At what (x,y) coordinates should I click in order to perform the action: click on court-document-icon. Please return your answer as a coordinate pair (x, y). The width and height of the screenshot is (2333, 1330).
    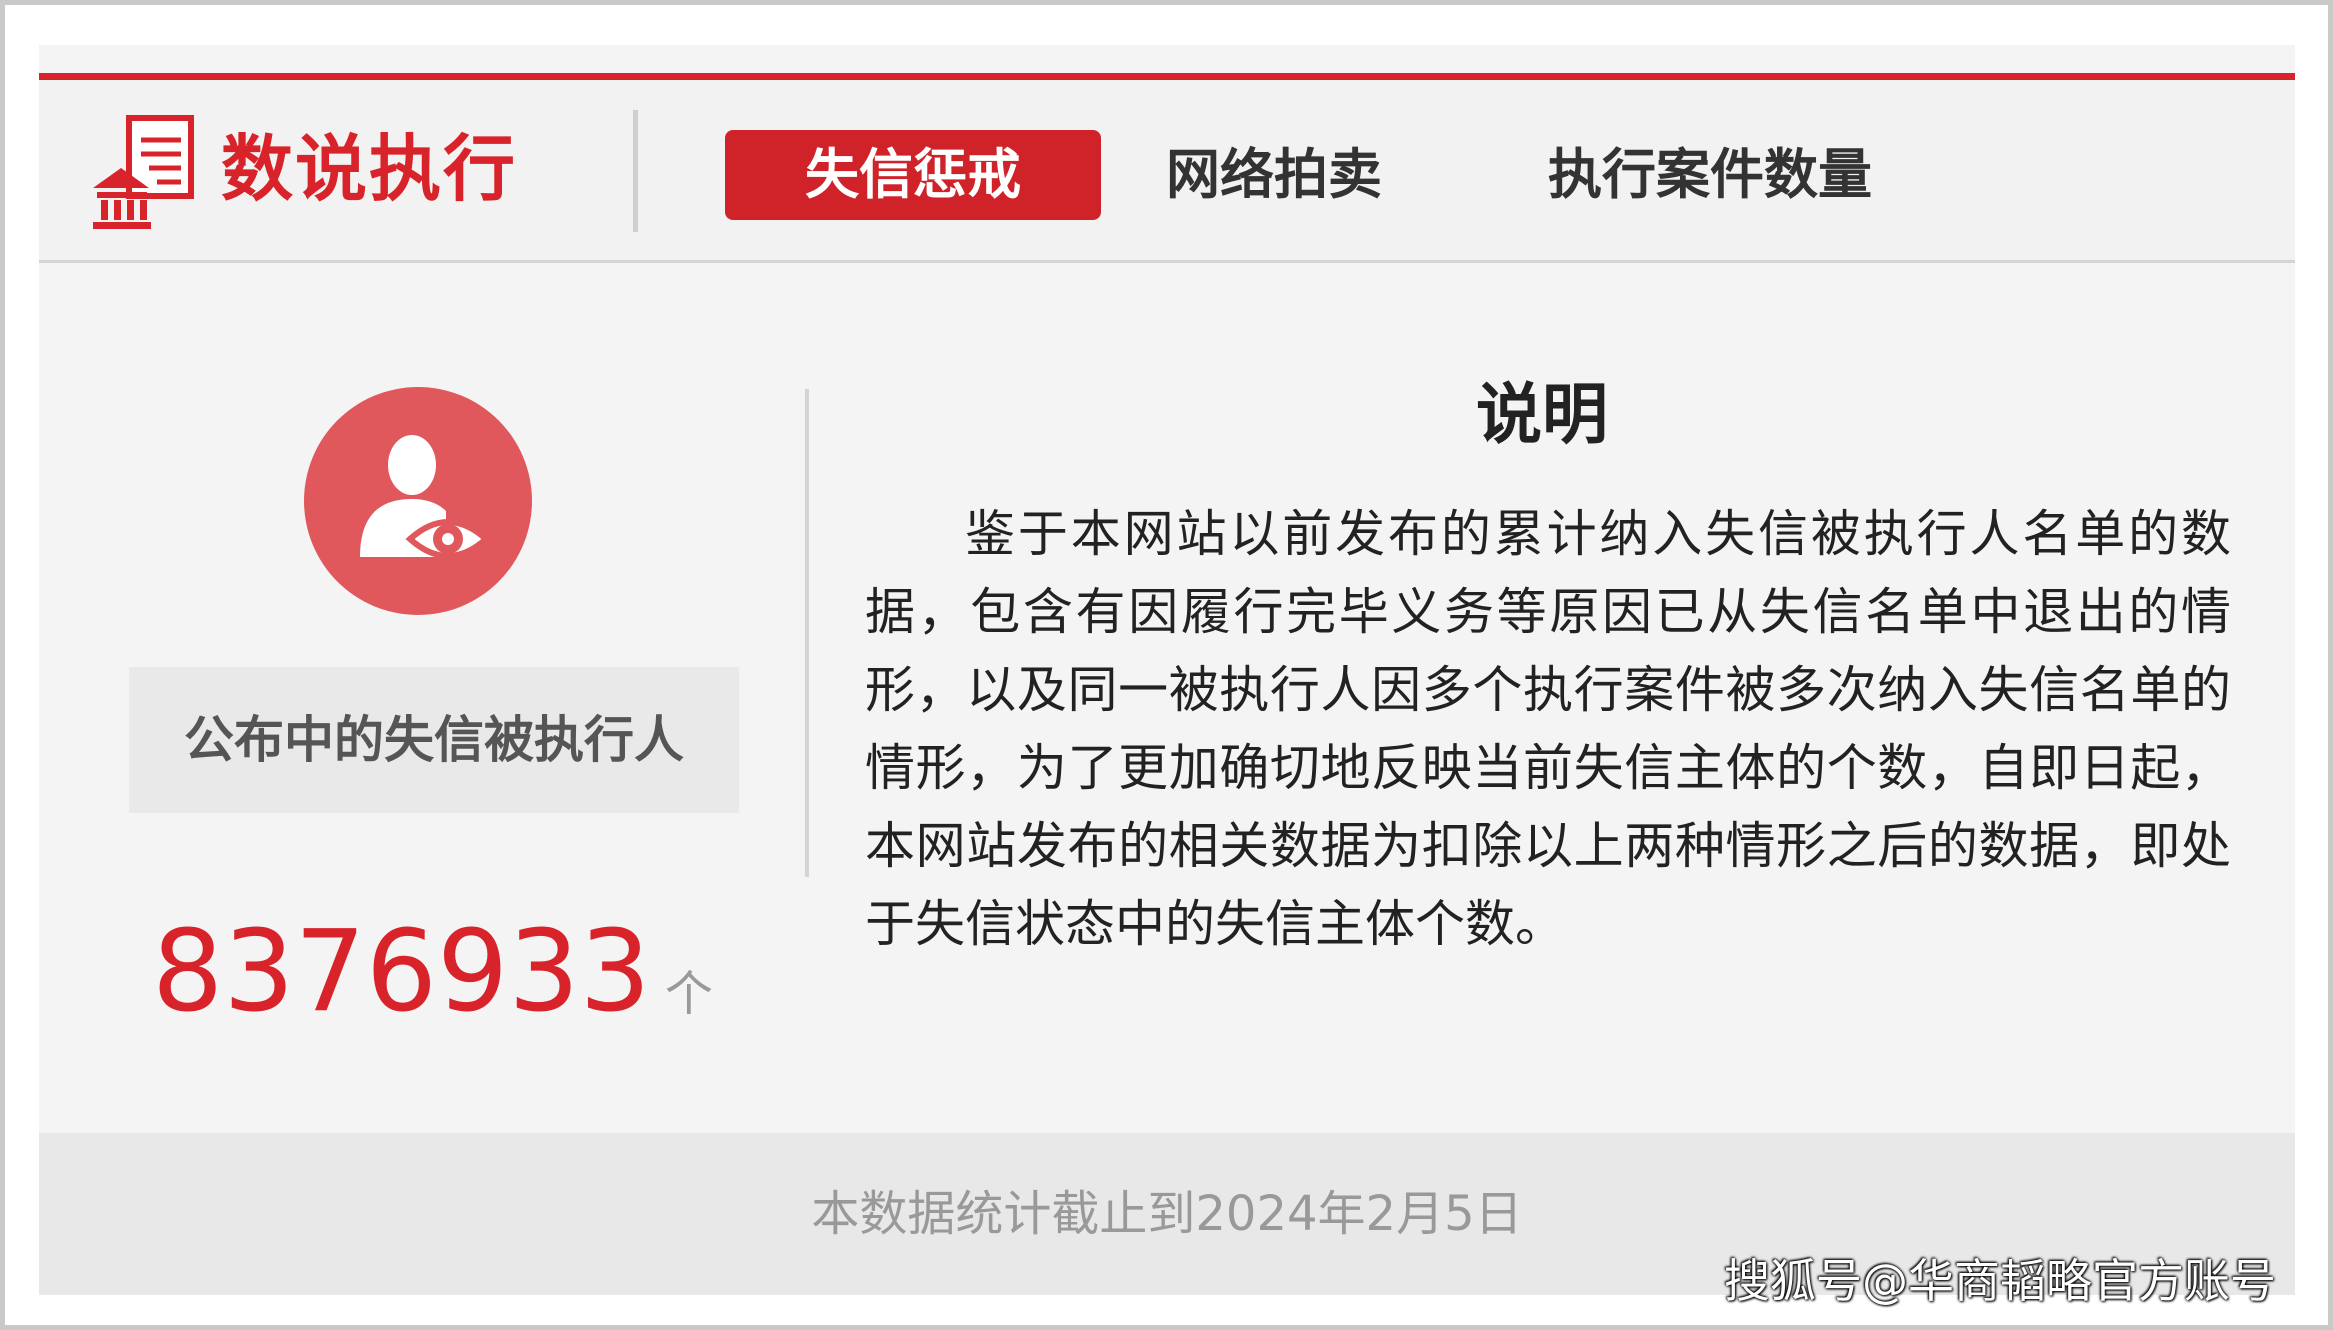
    Looking at the image, I should click on (144, 172).